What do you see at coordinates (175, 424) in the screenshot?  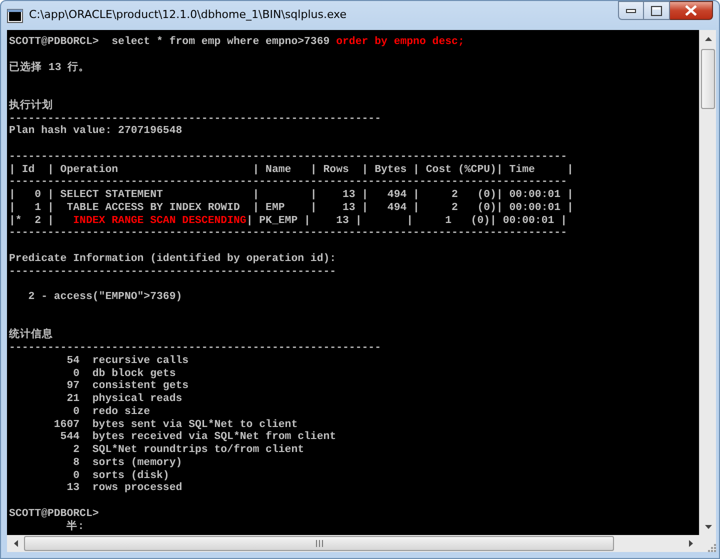 I see `console-line: 1607 bytes sent via SQL*Net to client` at bounding box center [175, 424].